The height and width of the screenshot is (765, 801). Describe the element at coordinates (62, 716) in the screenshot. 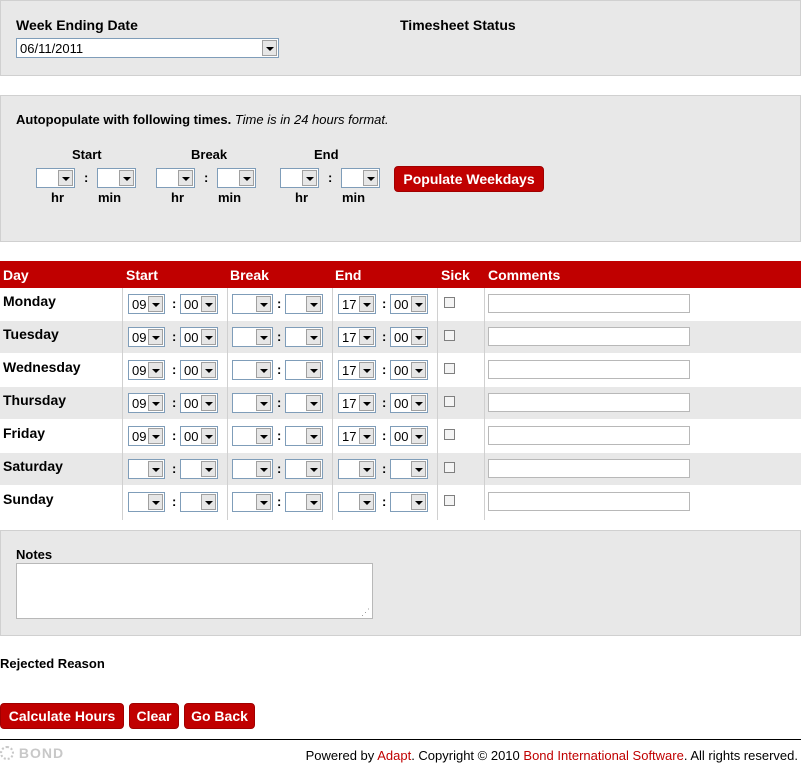

I see `calculate-hours-button: Calculate Hours` at that location.